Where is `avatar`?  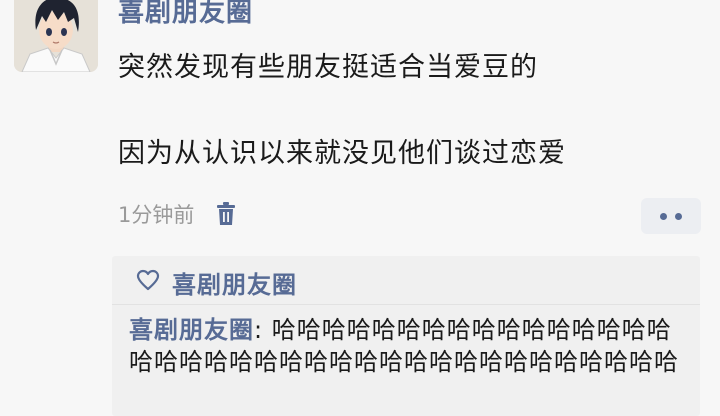 avatar is located at coordinates (56, 36).